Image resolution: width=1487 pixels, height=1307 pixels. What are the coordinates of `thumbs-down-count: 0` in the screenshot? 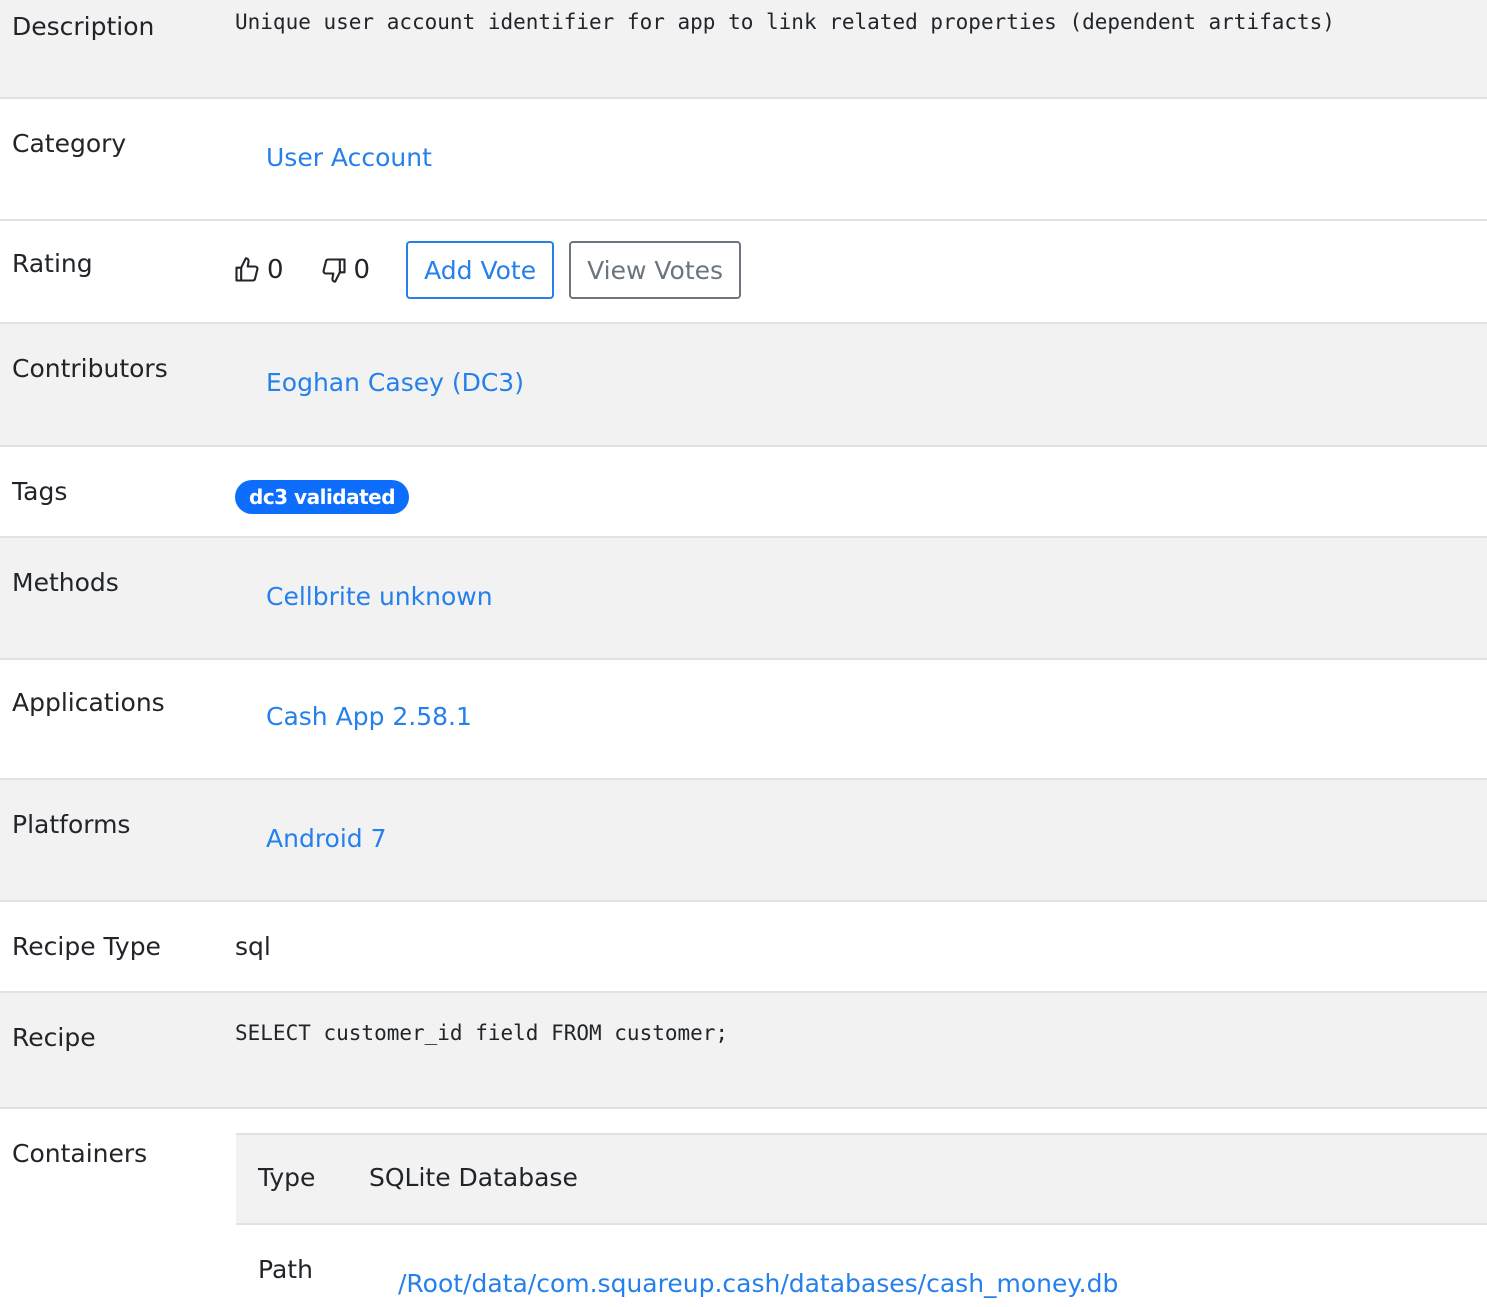 It's located at (362, 270).